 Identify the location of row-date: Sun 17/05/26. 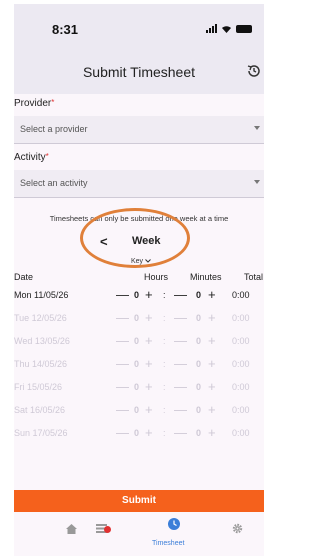
(41, 433).